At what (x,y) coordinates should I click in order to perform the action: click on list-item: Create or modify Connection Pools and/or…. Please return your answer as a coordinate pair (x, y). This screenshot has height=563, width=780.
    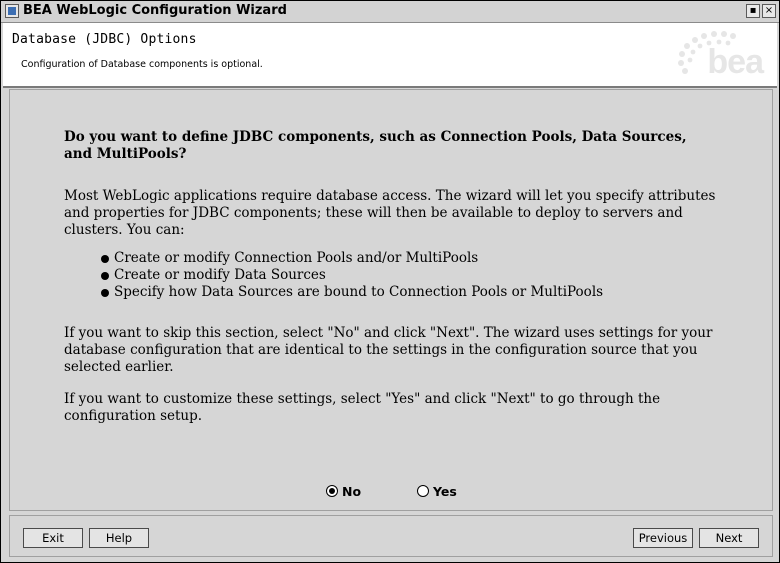
    Looking at the image, I should click on (352, 258).